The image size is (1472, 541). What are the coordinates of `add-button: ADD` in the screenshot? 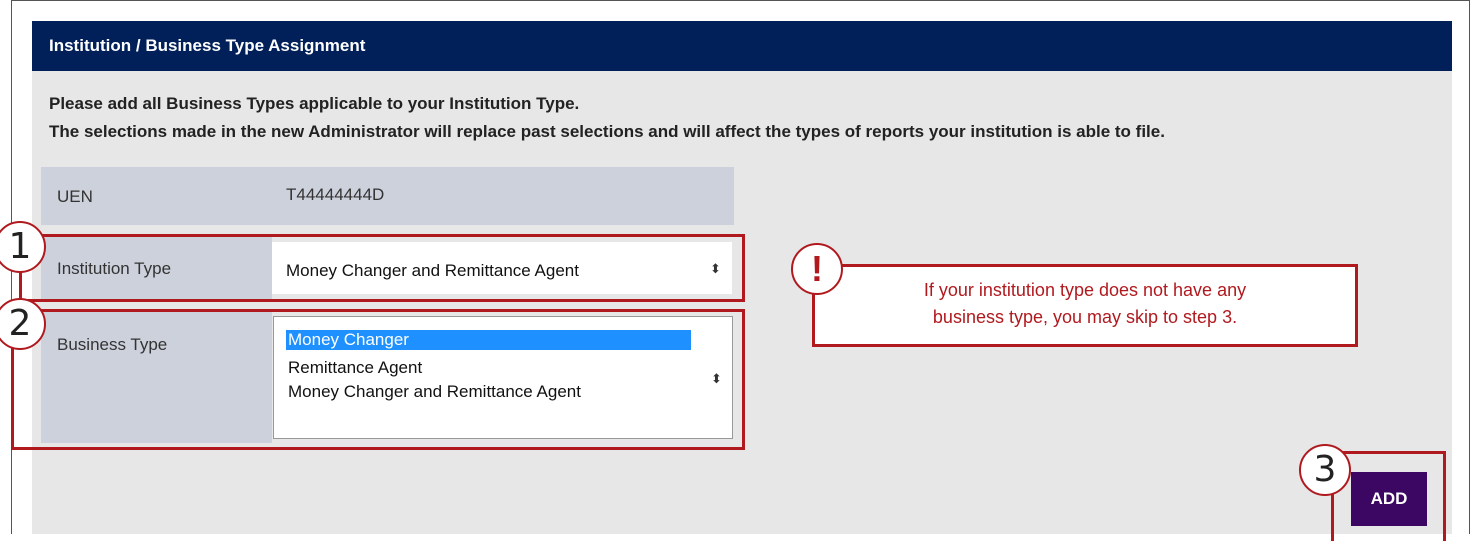 It's located at (1389, 499).